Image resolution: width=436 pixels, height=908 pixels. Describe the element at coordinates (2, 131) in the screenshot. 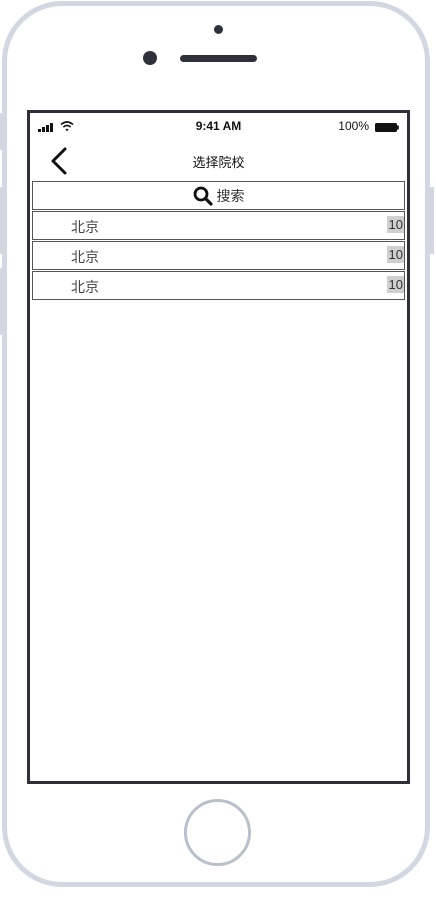

I see `mute-switch` at that location.